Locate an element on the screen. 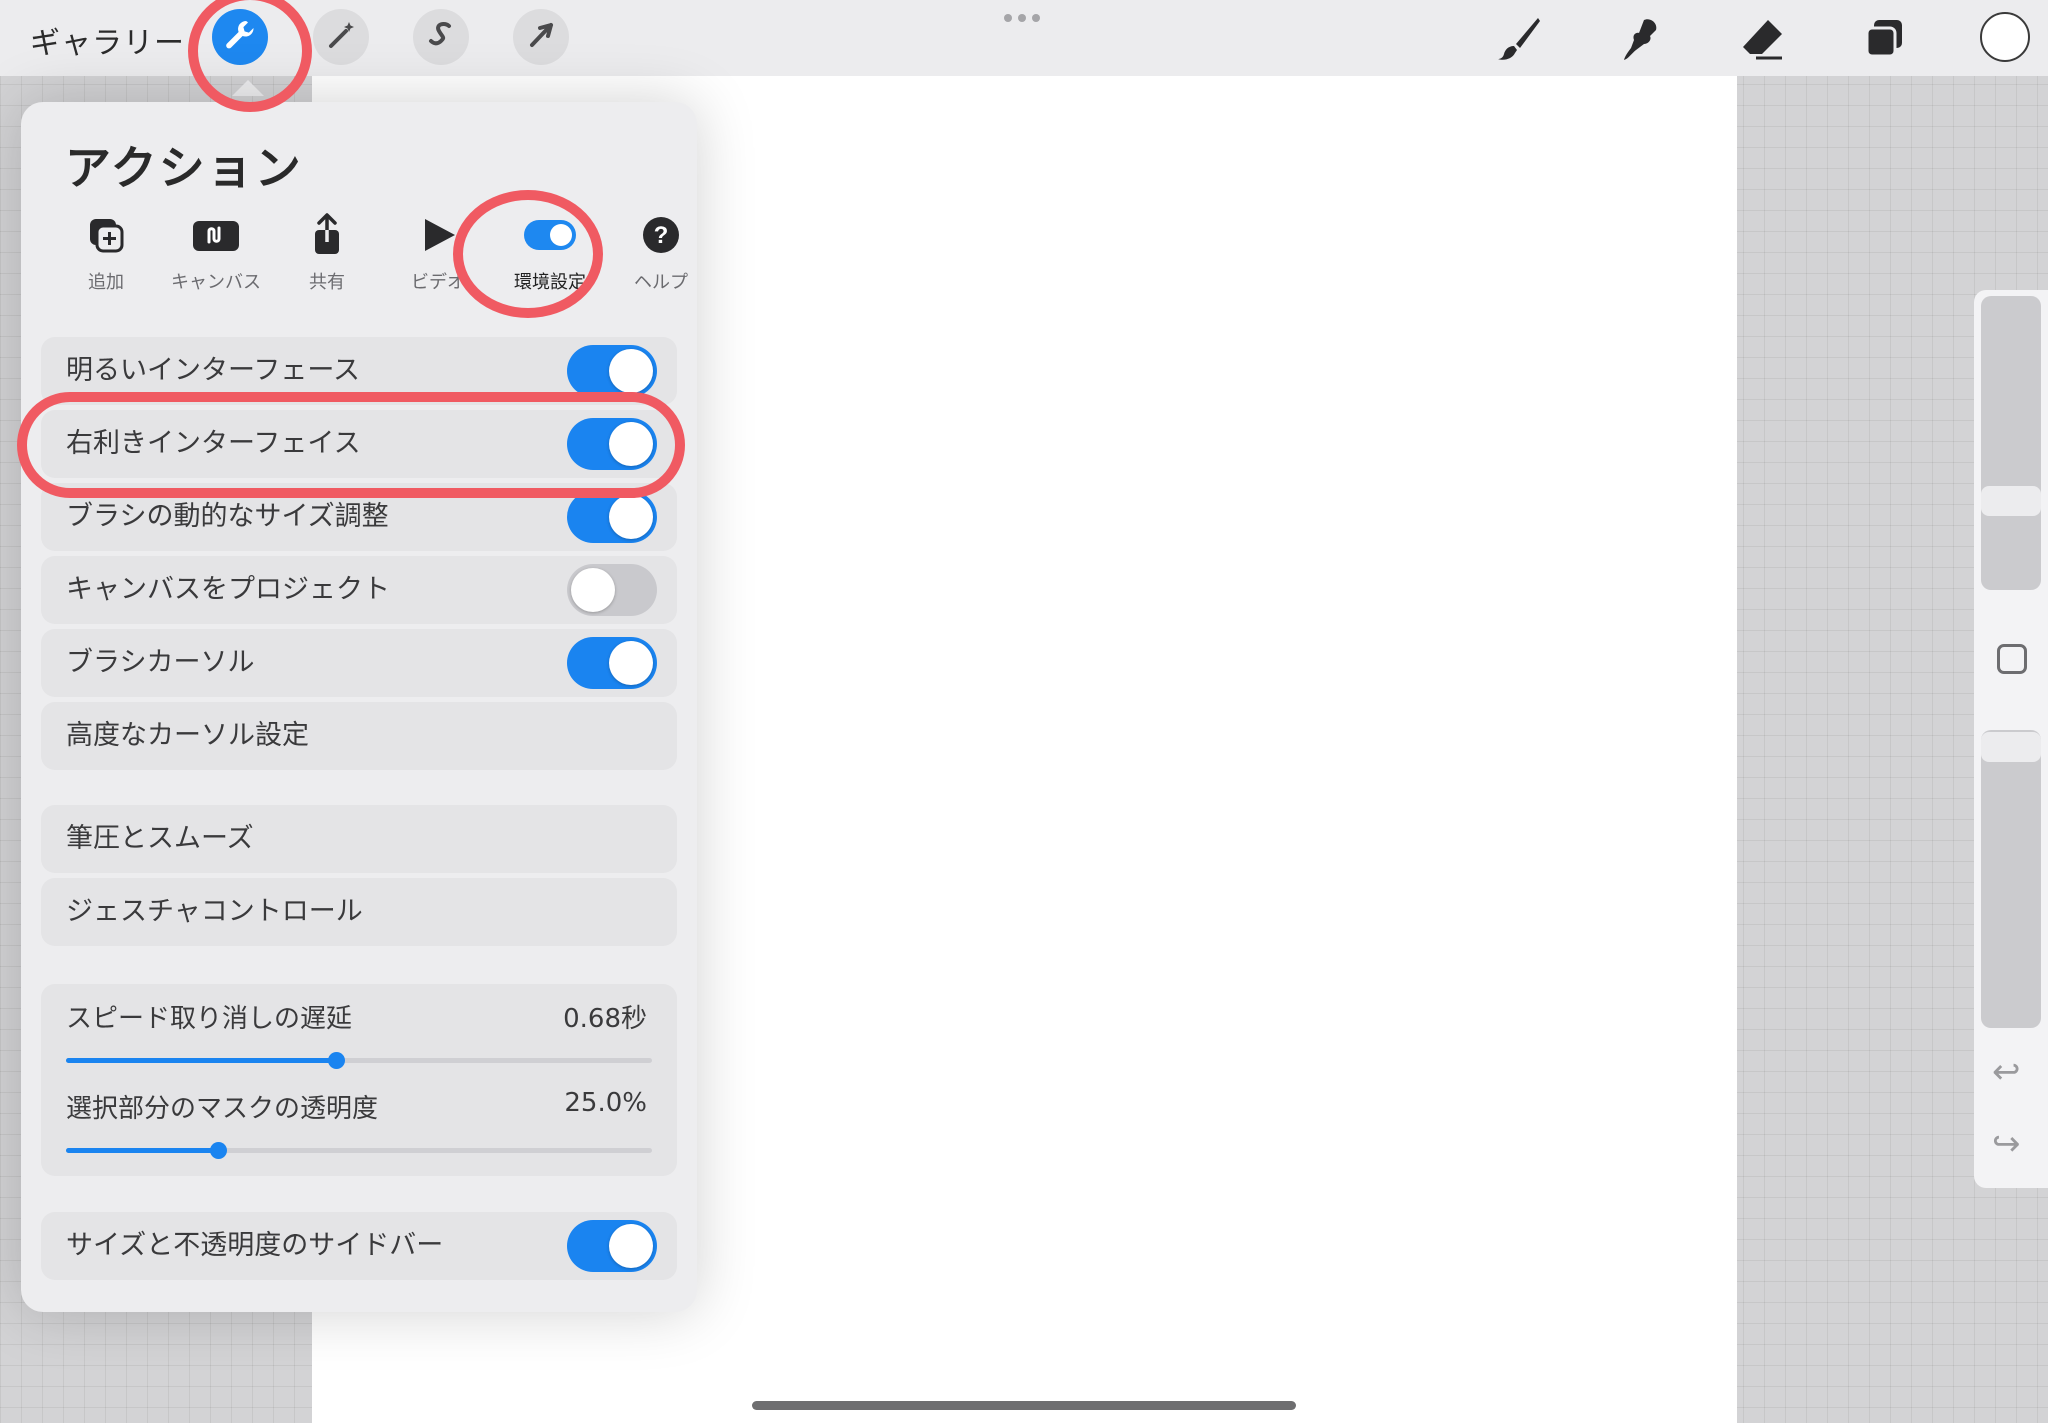 The height and width of the screenshot is (1423, 2048). gesture-controls-link: ジェスチャコントロール is located at coordinates (359, 912).